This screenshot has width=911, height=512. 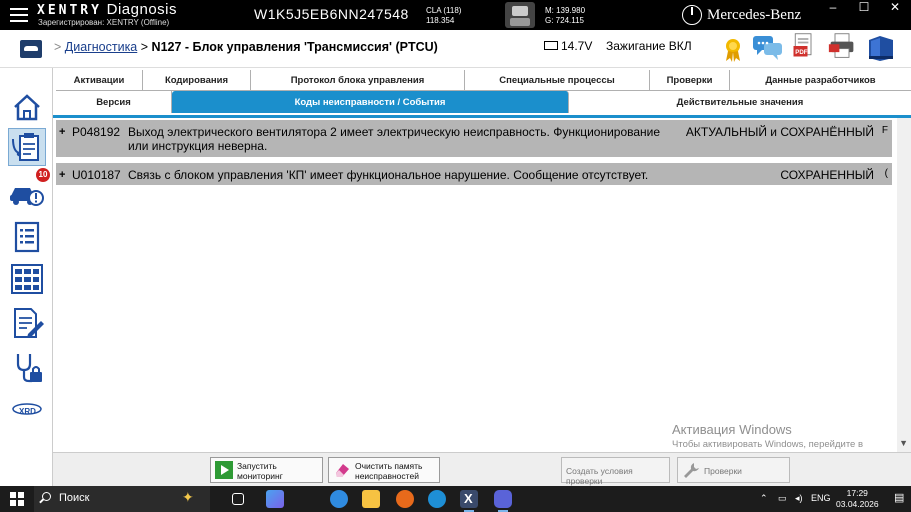 What do you see at coordinates (17, 499) in the screenshot?
I see `windows-start-icon` at bounding box center [17, 499].